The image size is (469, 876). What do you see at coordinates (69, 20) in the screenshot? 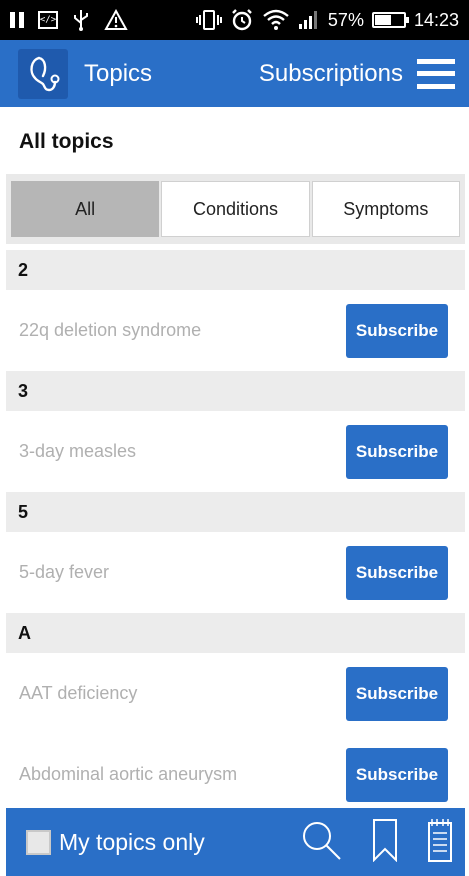
I see `status-left-icons: </>` at bounding box center [69, 20].